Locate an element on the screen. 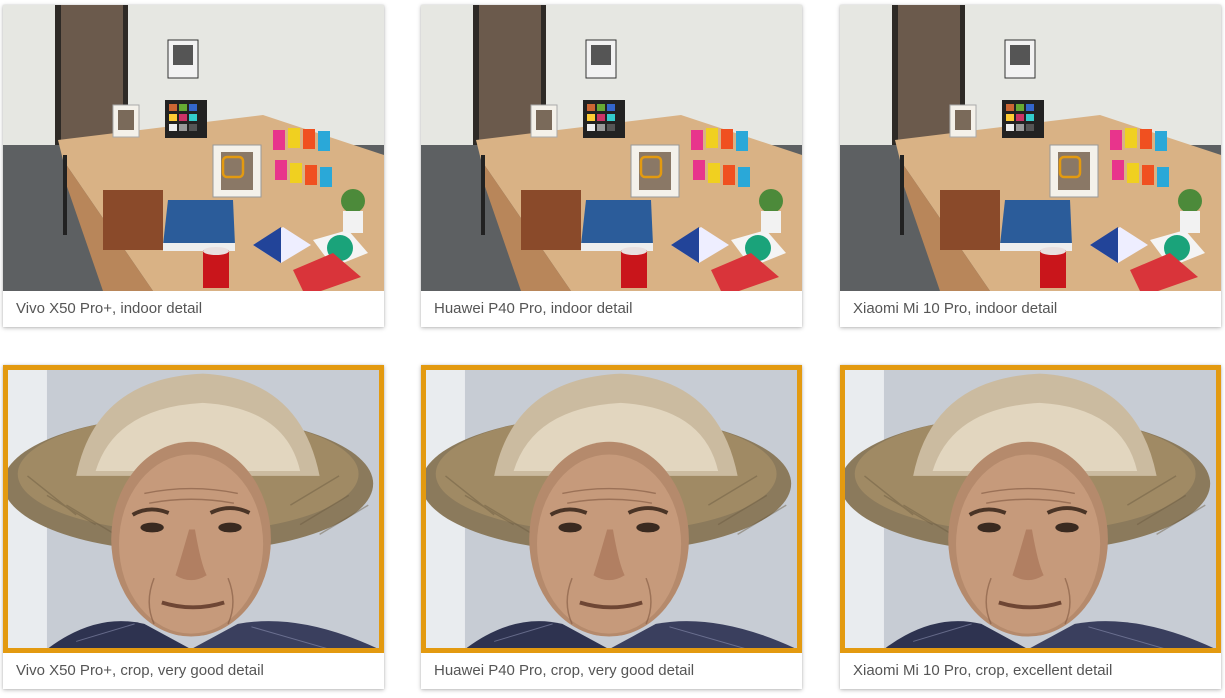 Image resolution: width=1225 pixels, height=698 pixels. card-caption: Xiaomi Mi 10 Pro, indoor detail is located at coordinates (955, 308).